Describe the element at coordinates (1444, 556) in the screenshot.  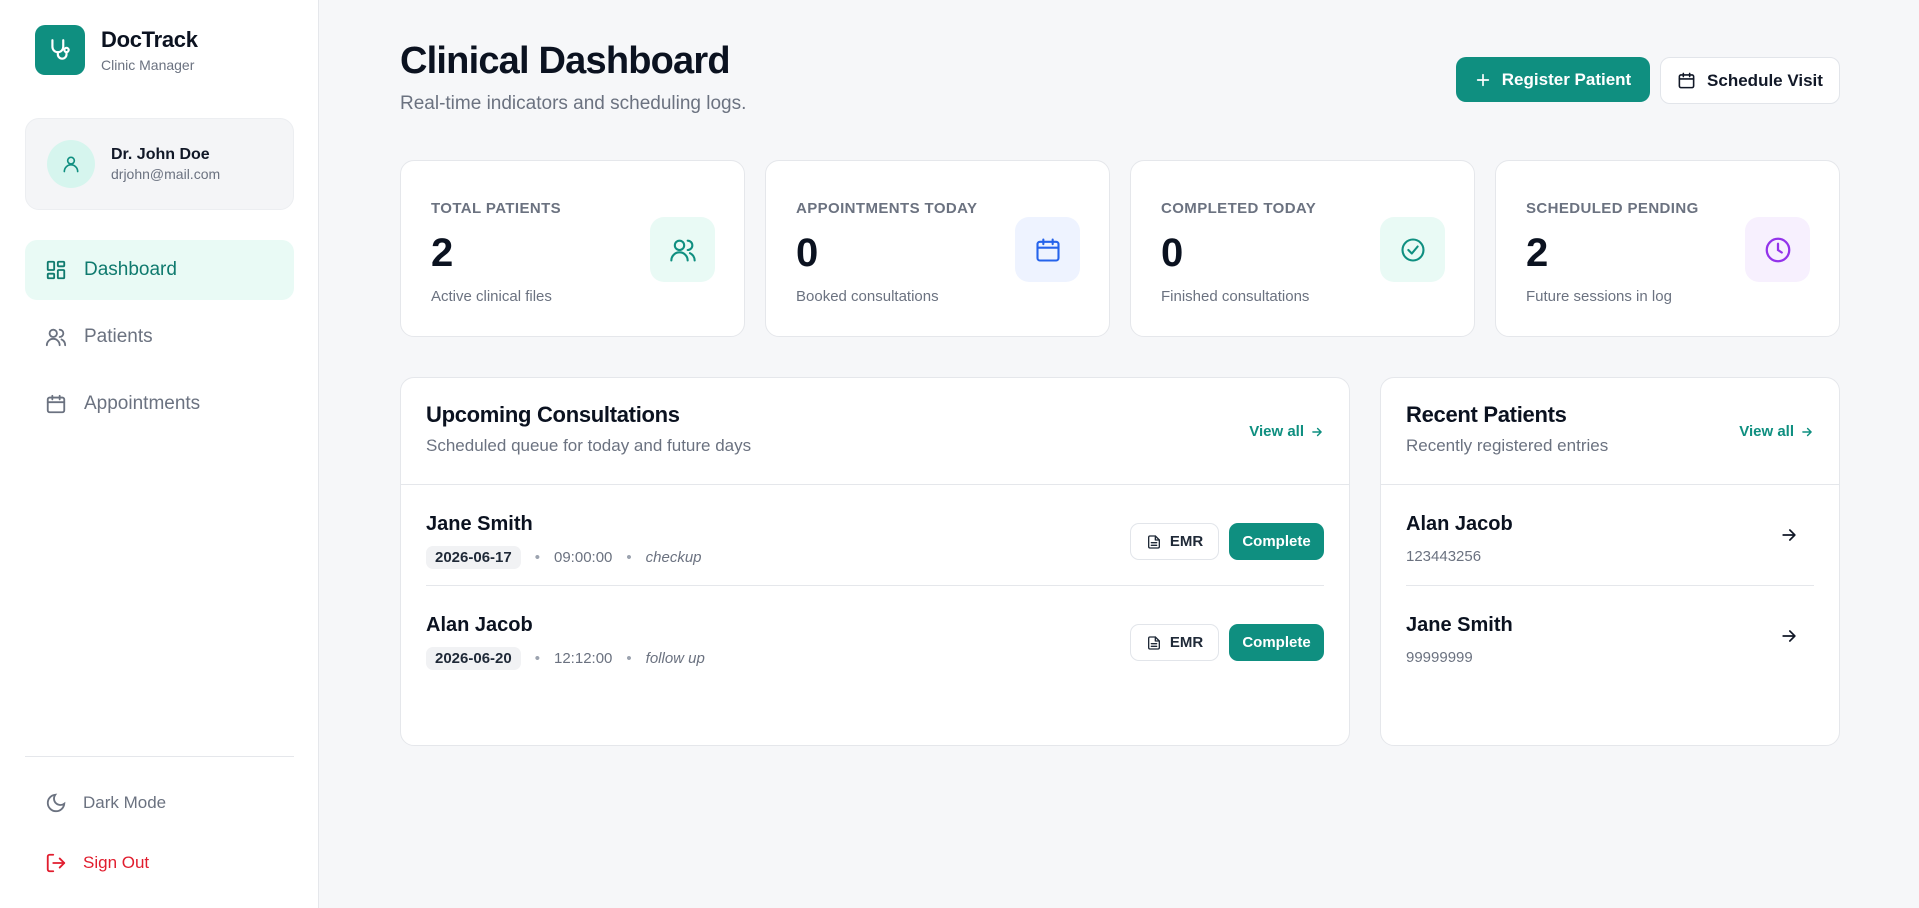
I see `patient-id: 123443256` at that location.